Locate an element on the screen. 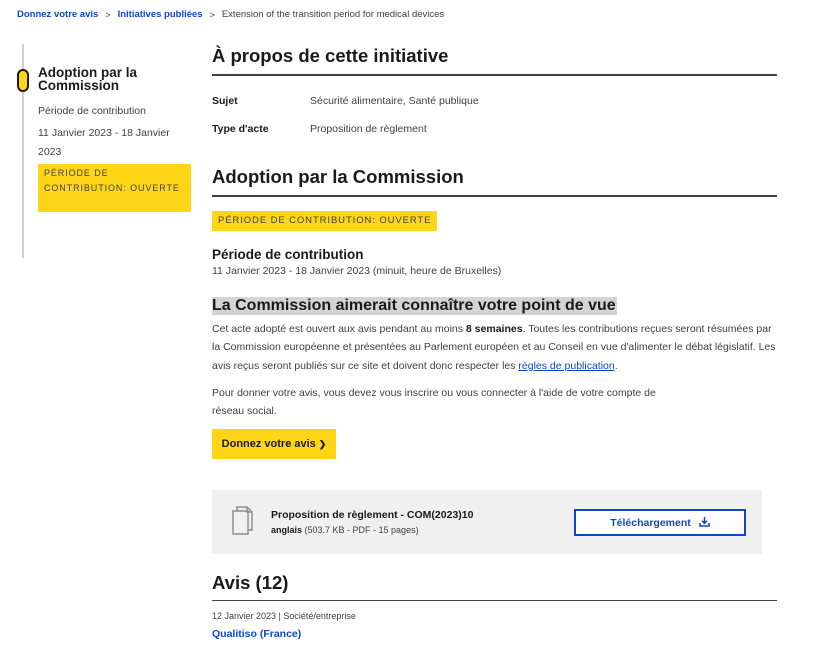  subject-label: Sujet is located at coordinates (225, 101).